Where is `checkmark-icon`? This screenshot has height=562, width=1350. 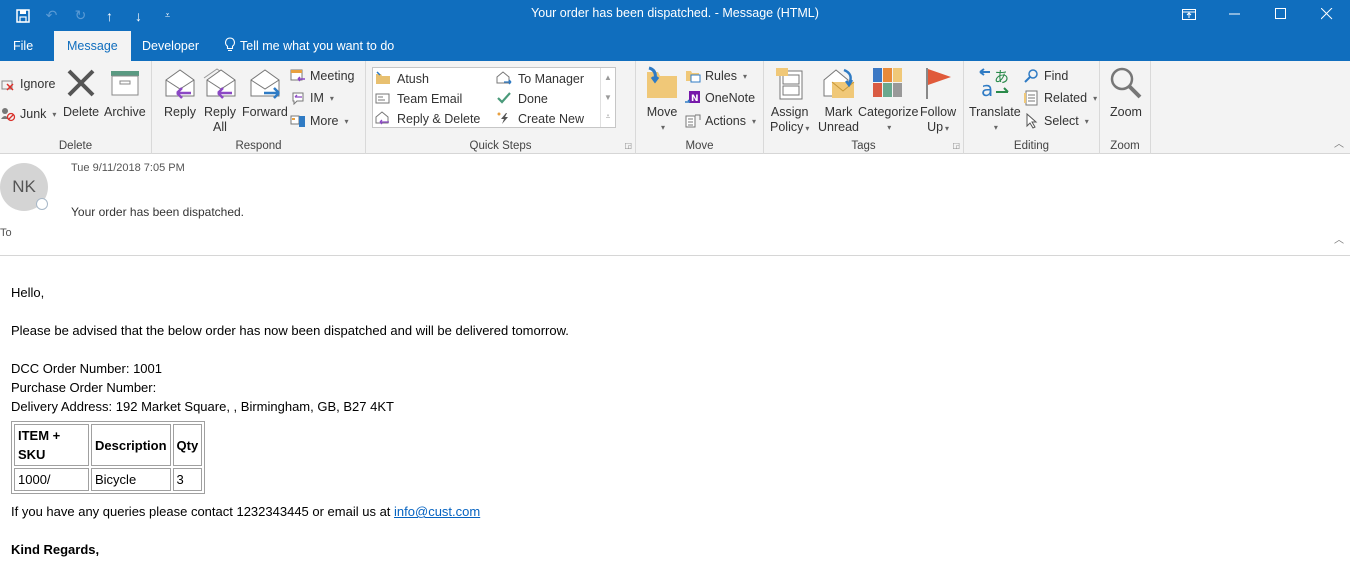 checkmark-icon is located at coordinates (504, 99).